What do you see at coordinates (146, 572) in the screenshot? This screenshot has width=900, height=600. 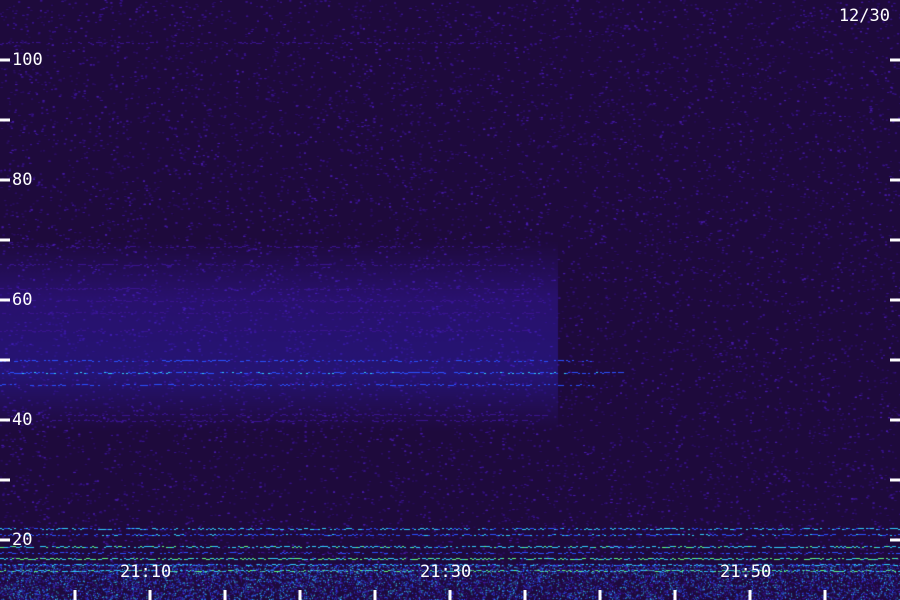 I see `x-tick-label: 21:10` at bounding box center [146, 572].